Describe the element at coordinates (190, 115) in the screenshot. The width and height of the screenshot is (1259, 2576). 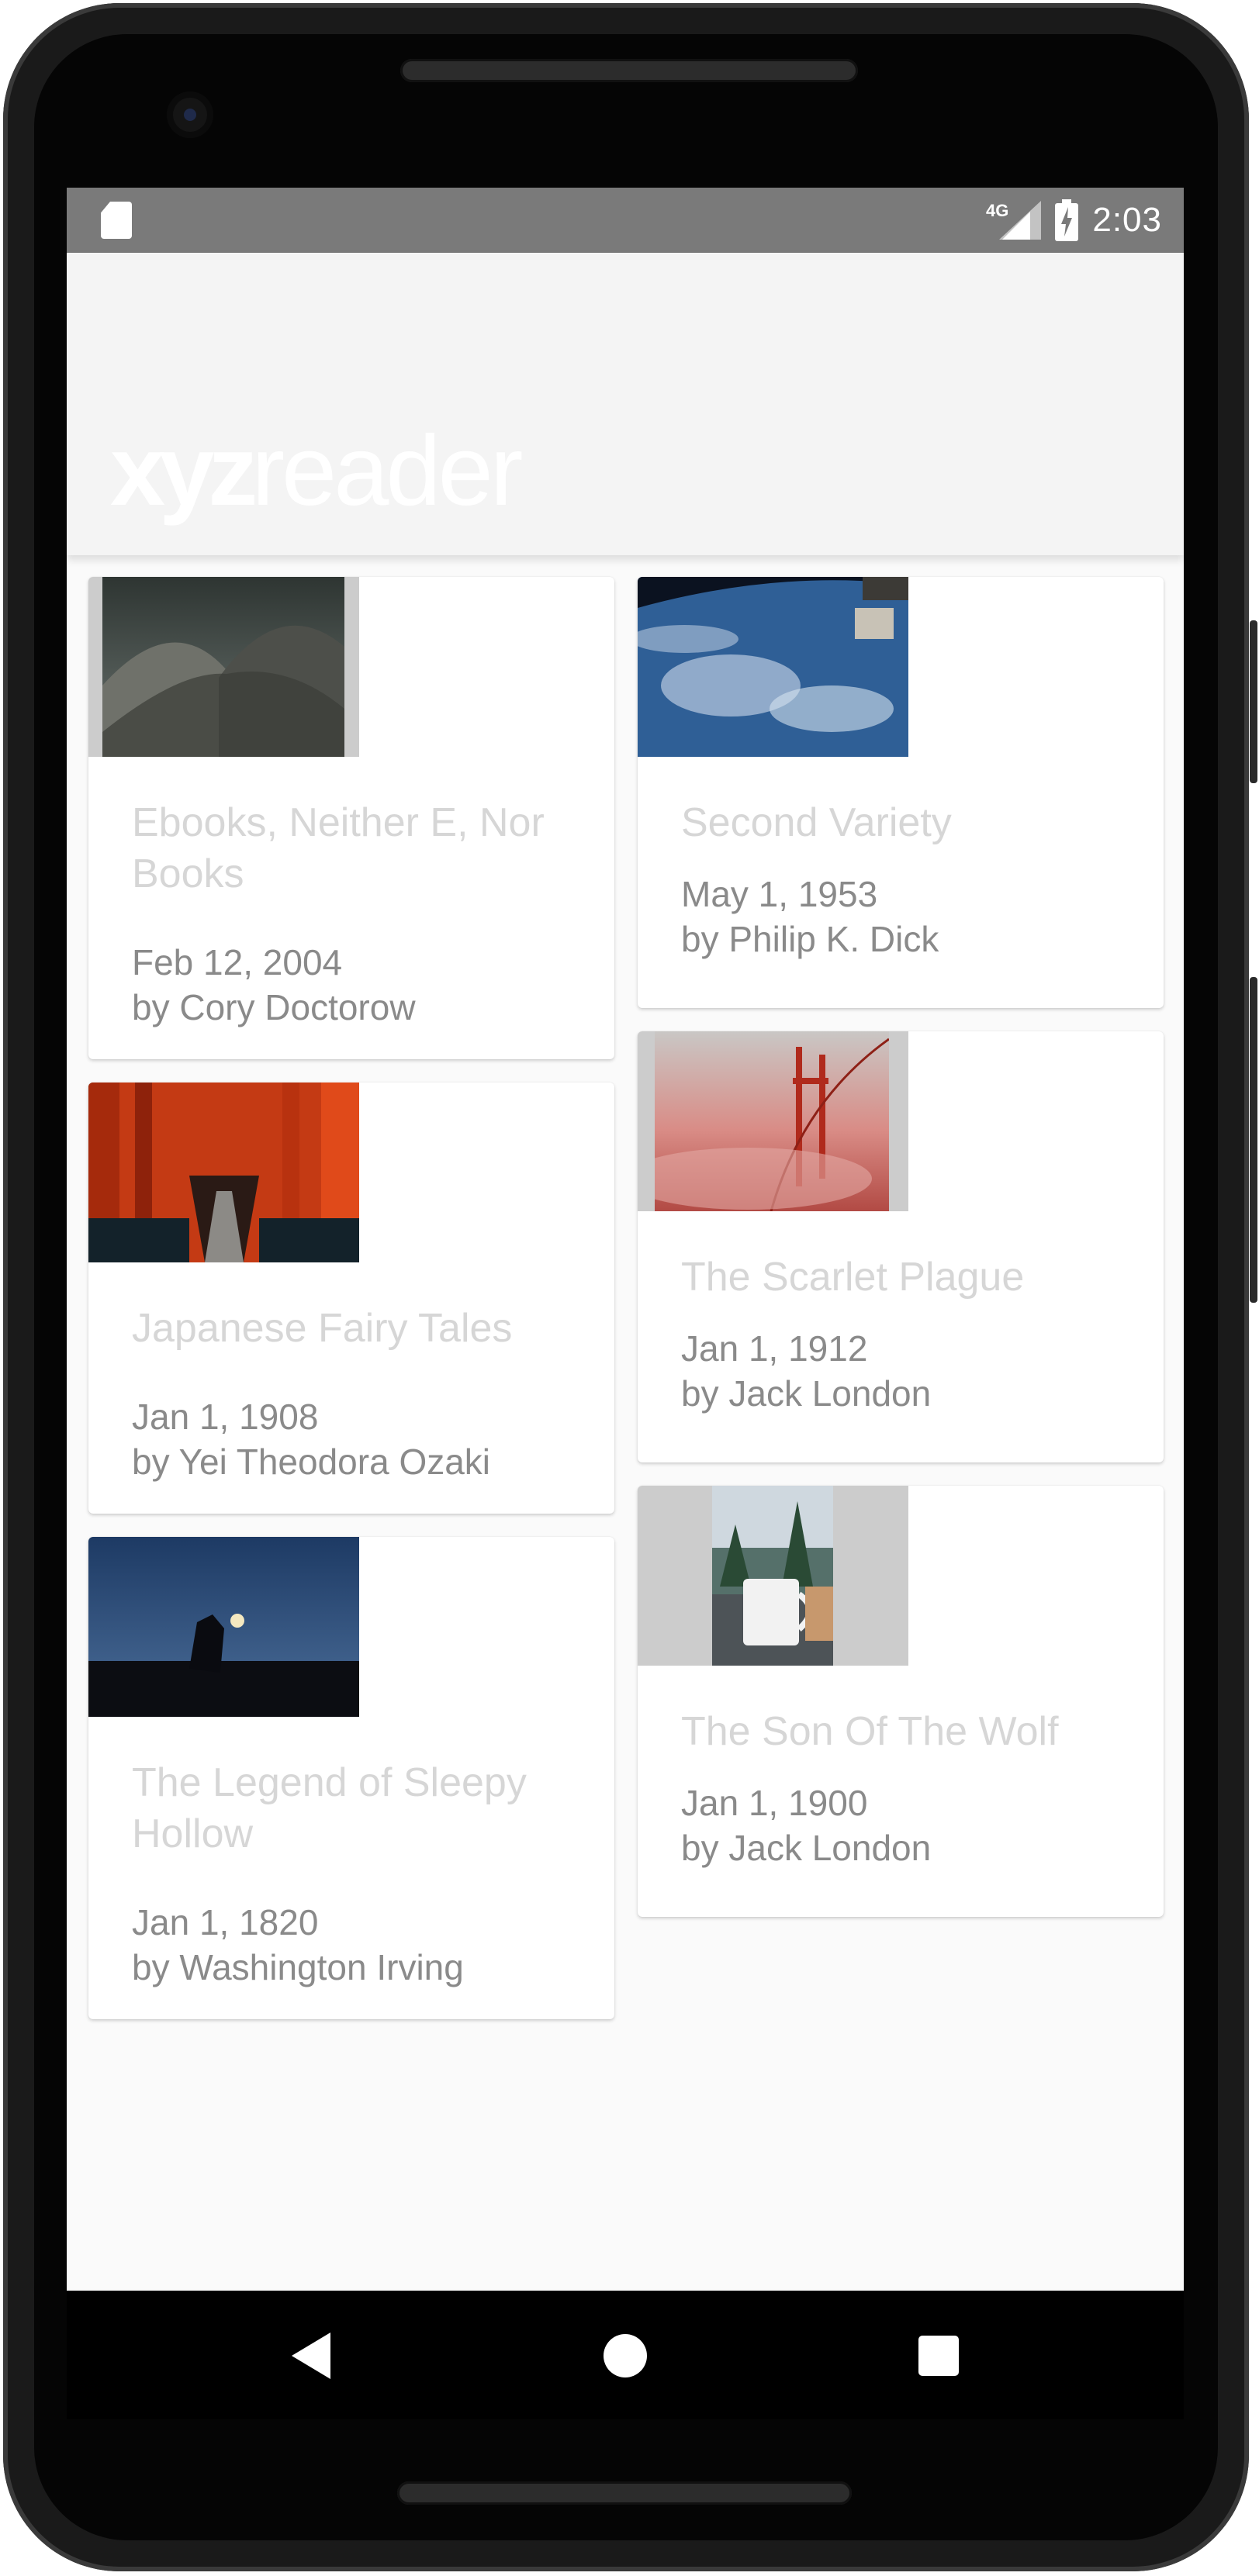
I see `front-camera` at that location.